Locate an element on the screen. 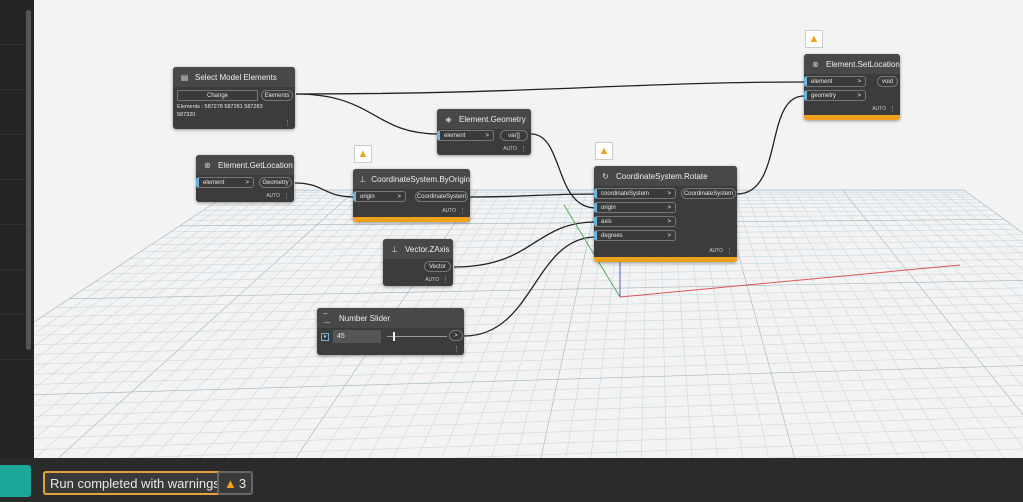 The image size is (1023, 502). node-title: Number Slider is located at coordinates (365, 318).